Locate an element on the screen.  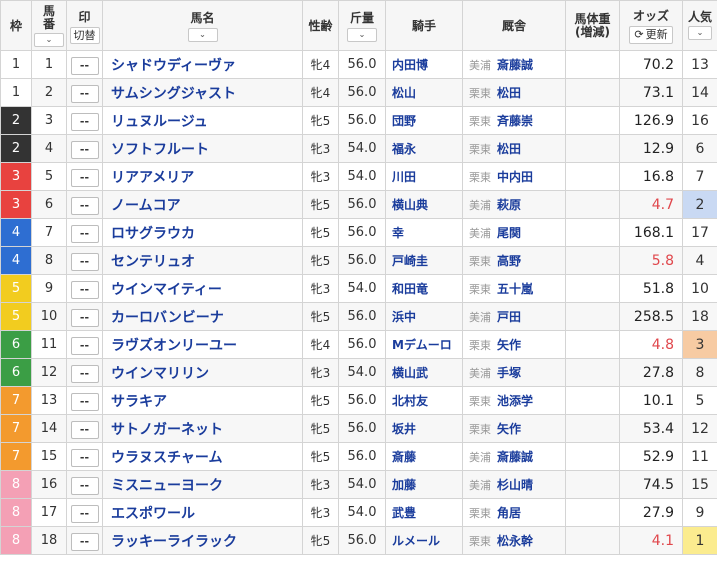
trainer-link: 杉山晴 is located at coordinates (515, 485).